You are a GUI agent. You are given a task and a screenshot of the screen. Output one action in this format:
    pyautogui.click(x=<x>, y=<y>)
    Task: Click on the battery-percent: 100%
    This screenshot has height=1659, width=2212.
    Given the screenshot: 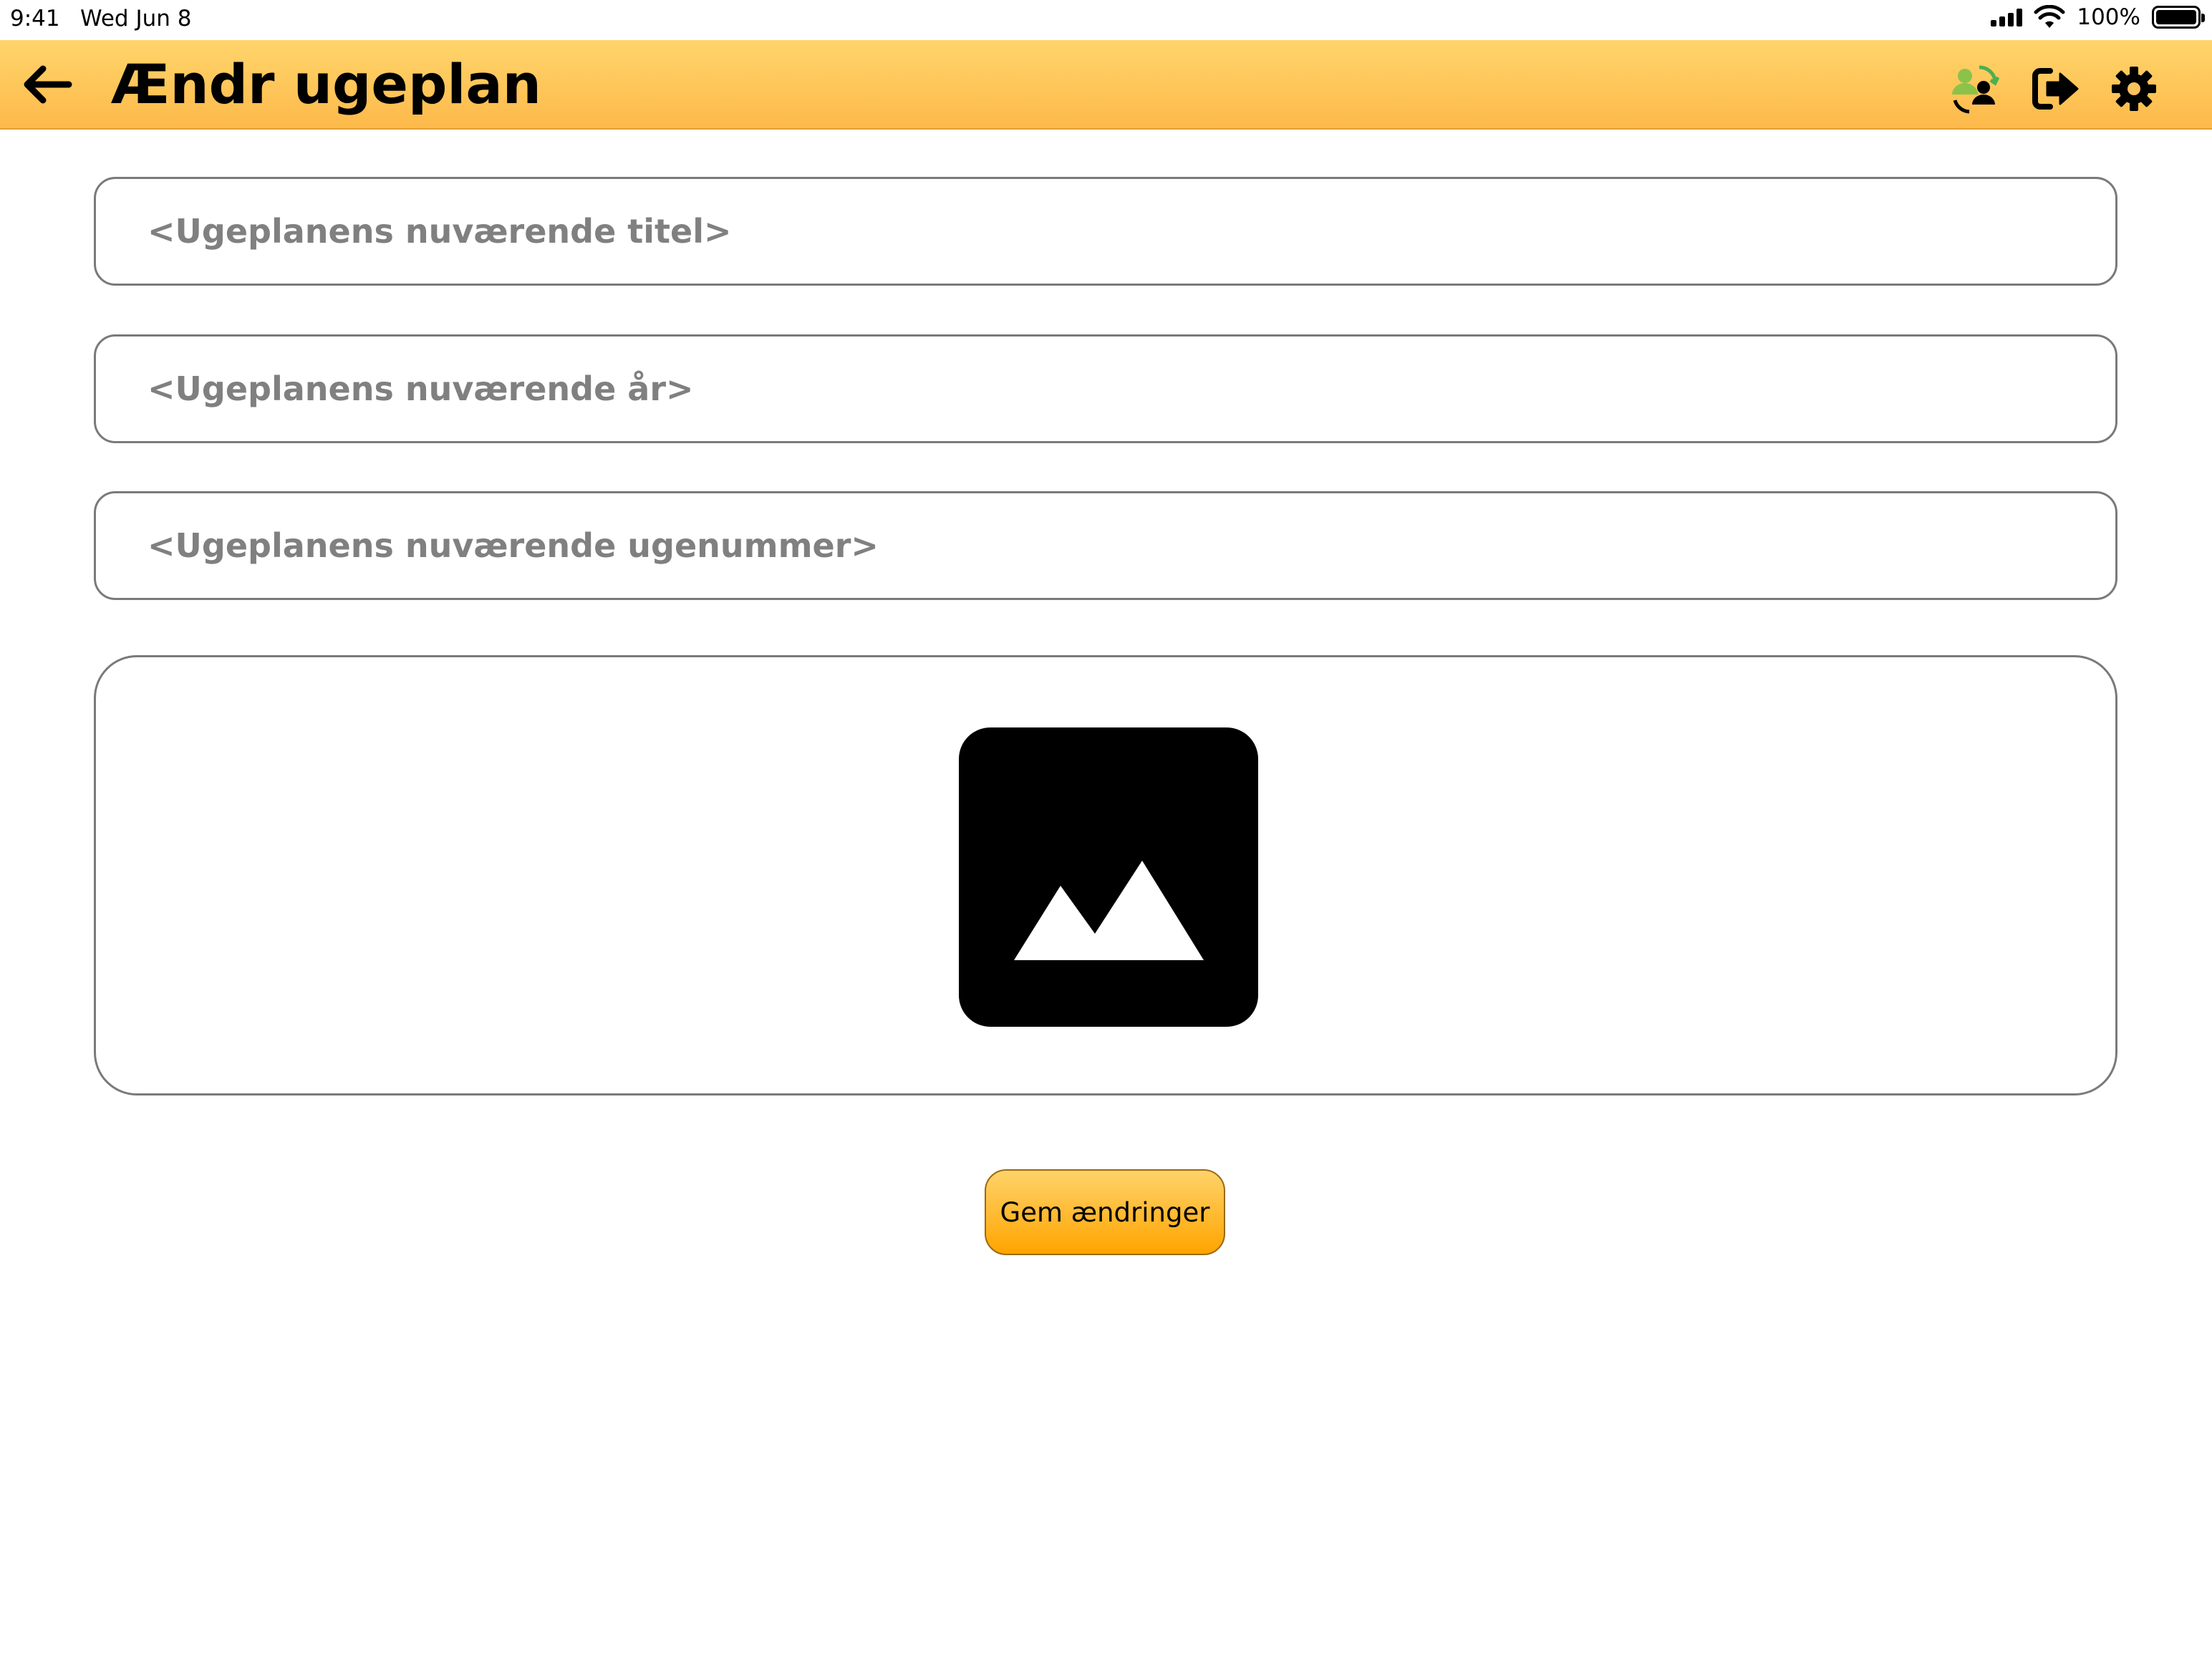 What is the action you would take?
    pyautogui.click(x=2108, y=17)
    